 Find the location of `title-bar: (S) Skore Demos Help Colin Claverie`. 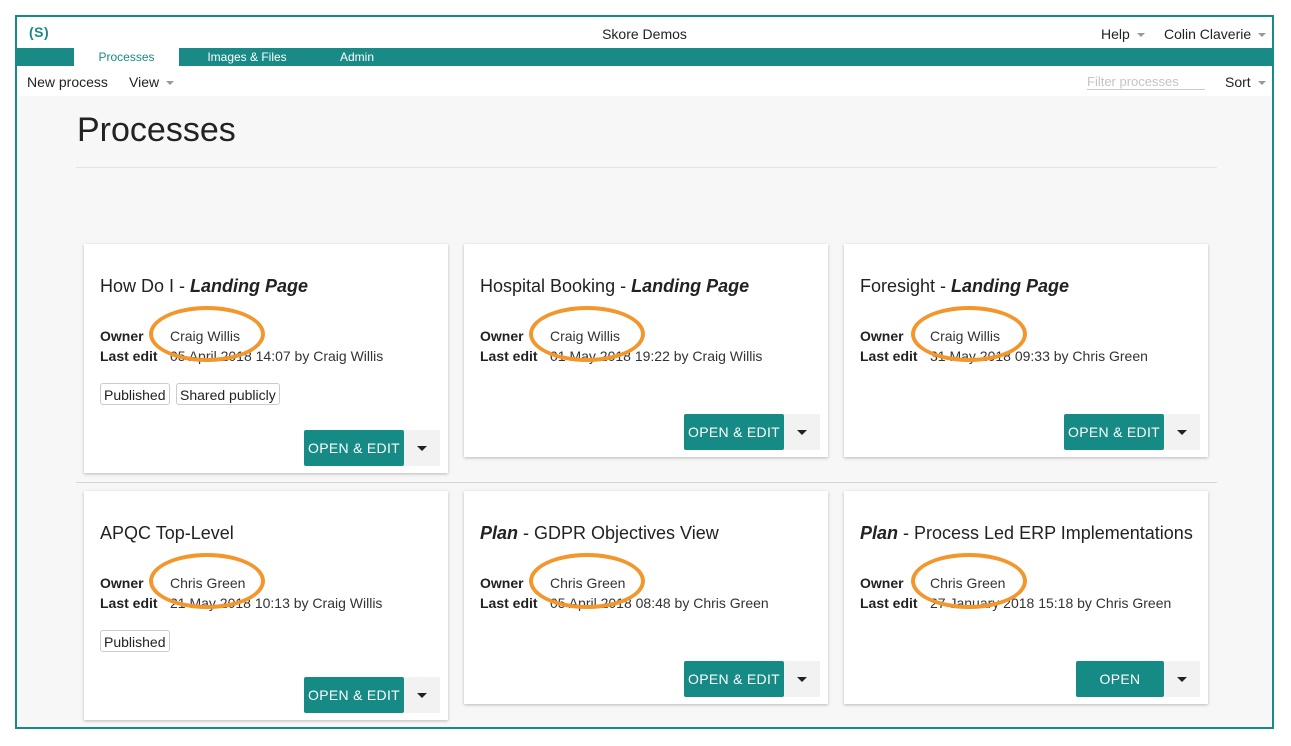

title-bar: (S) Skore Demos Help Colin Claverie is located at coordinates (644, 32).